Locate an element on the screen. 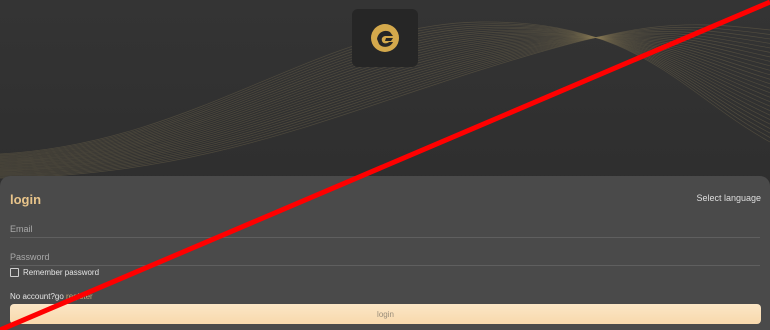 The height and width of the screenshot is (330, 770). login-button: login is located at coordinates (385, 314).